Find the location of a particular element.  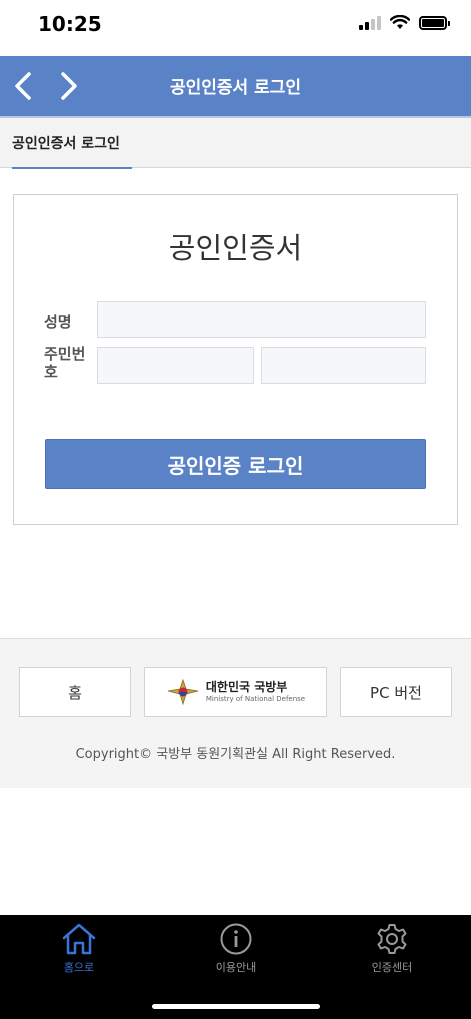

page-title: 공인인증서 로그인 is located at coordinates (235, 88).